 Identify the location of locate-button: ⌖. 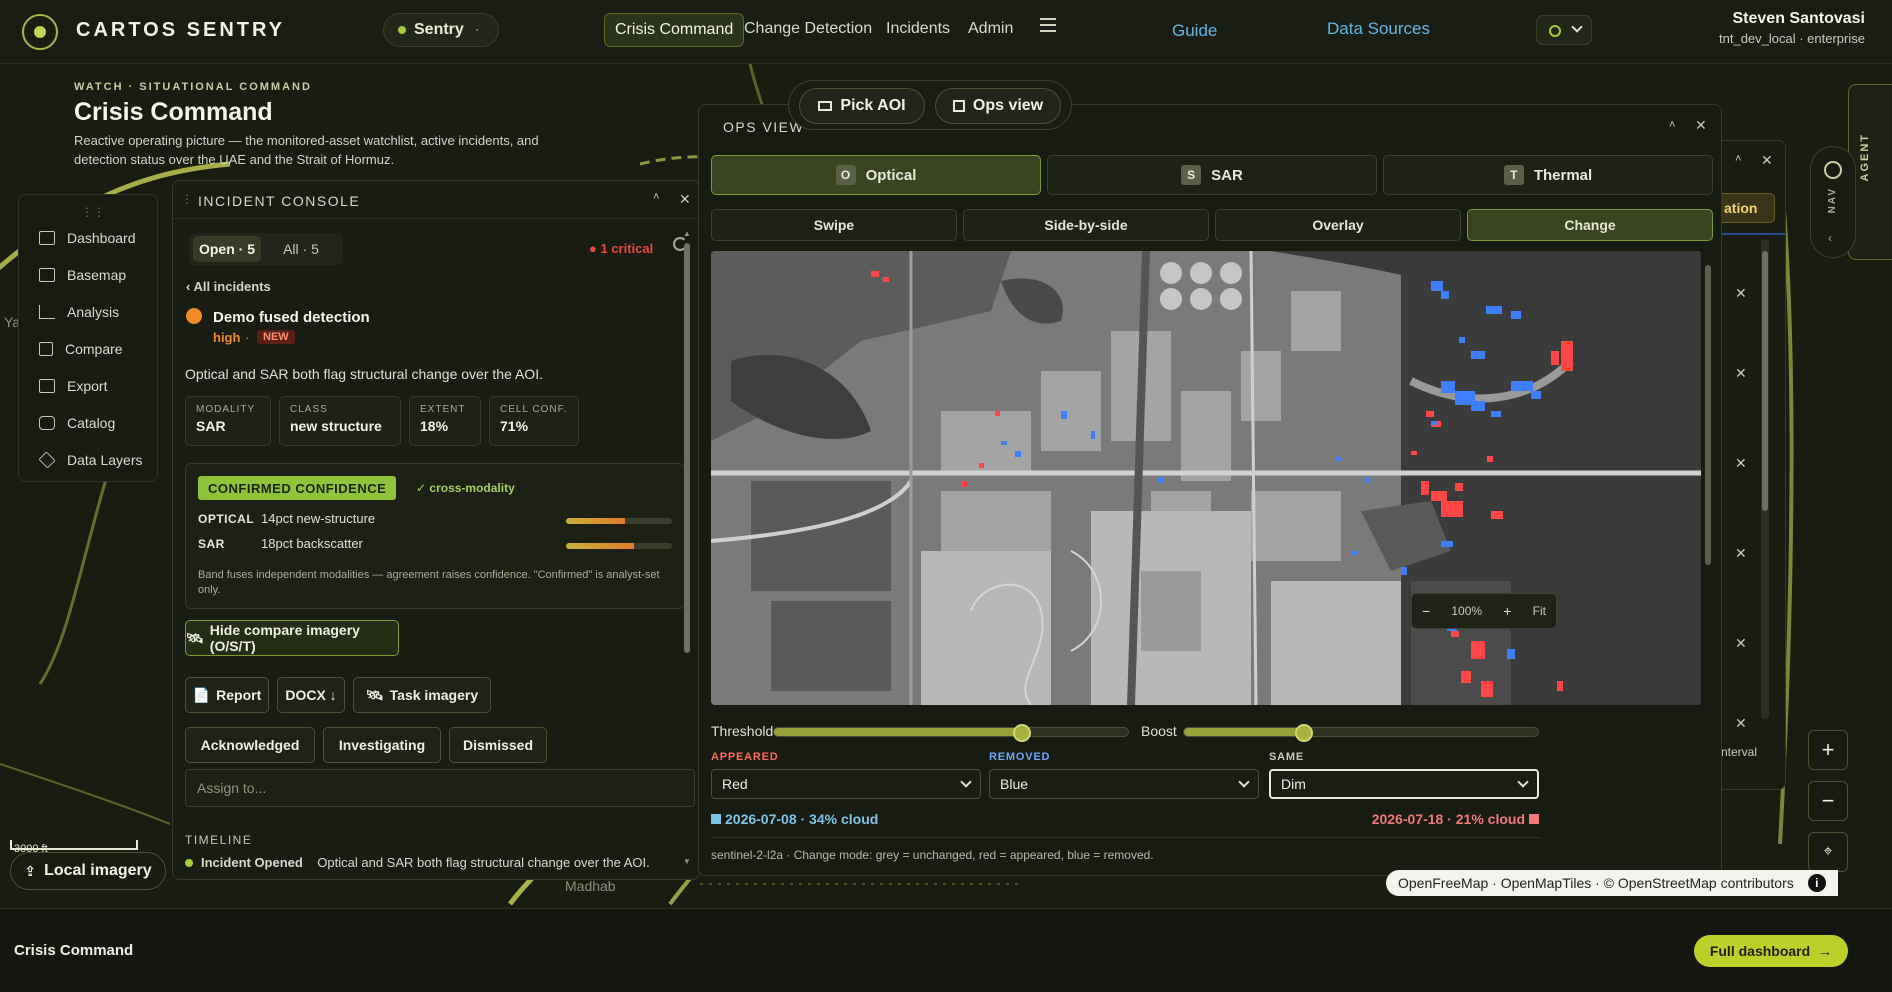
(1828, 852).